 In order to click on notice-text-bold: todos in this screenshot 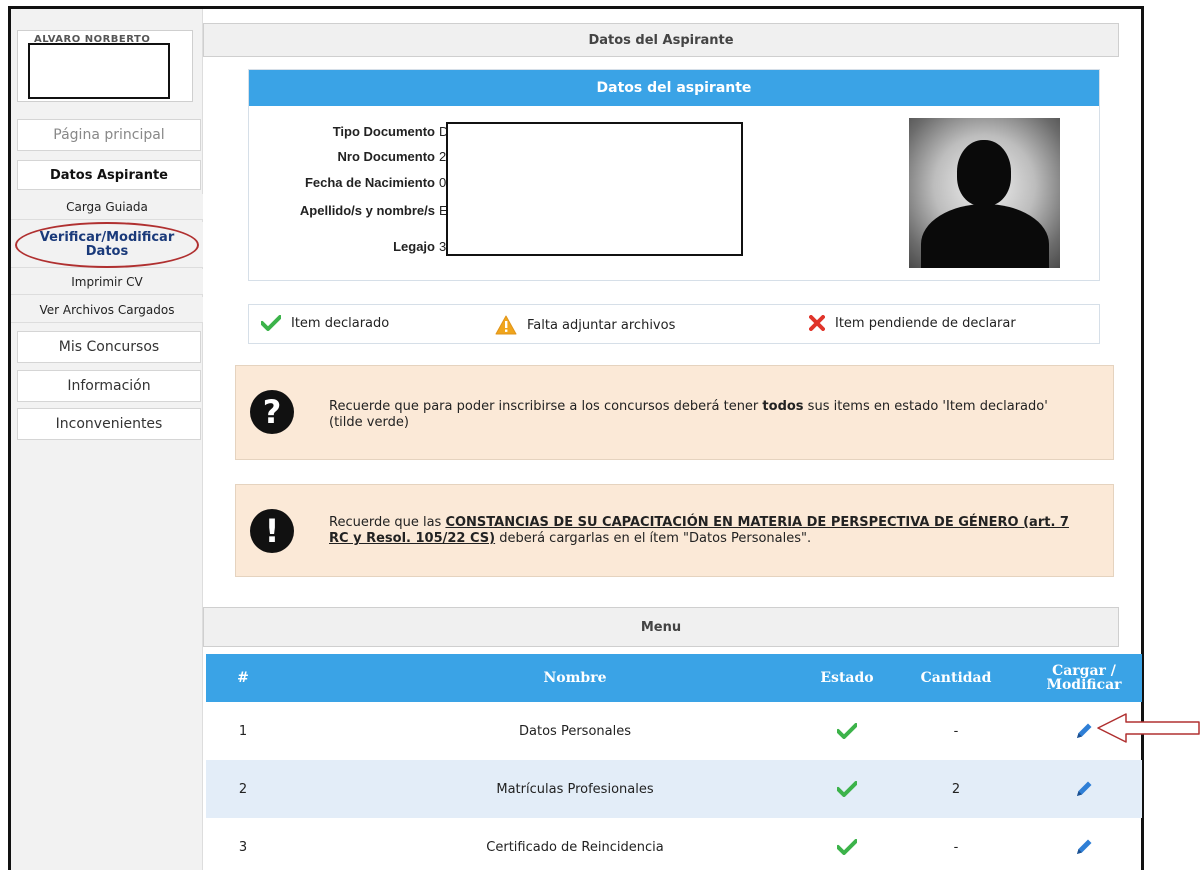, I will do `click(783, 406)`.